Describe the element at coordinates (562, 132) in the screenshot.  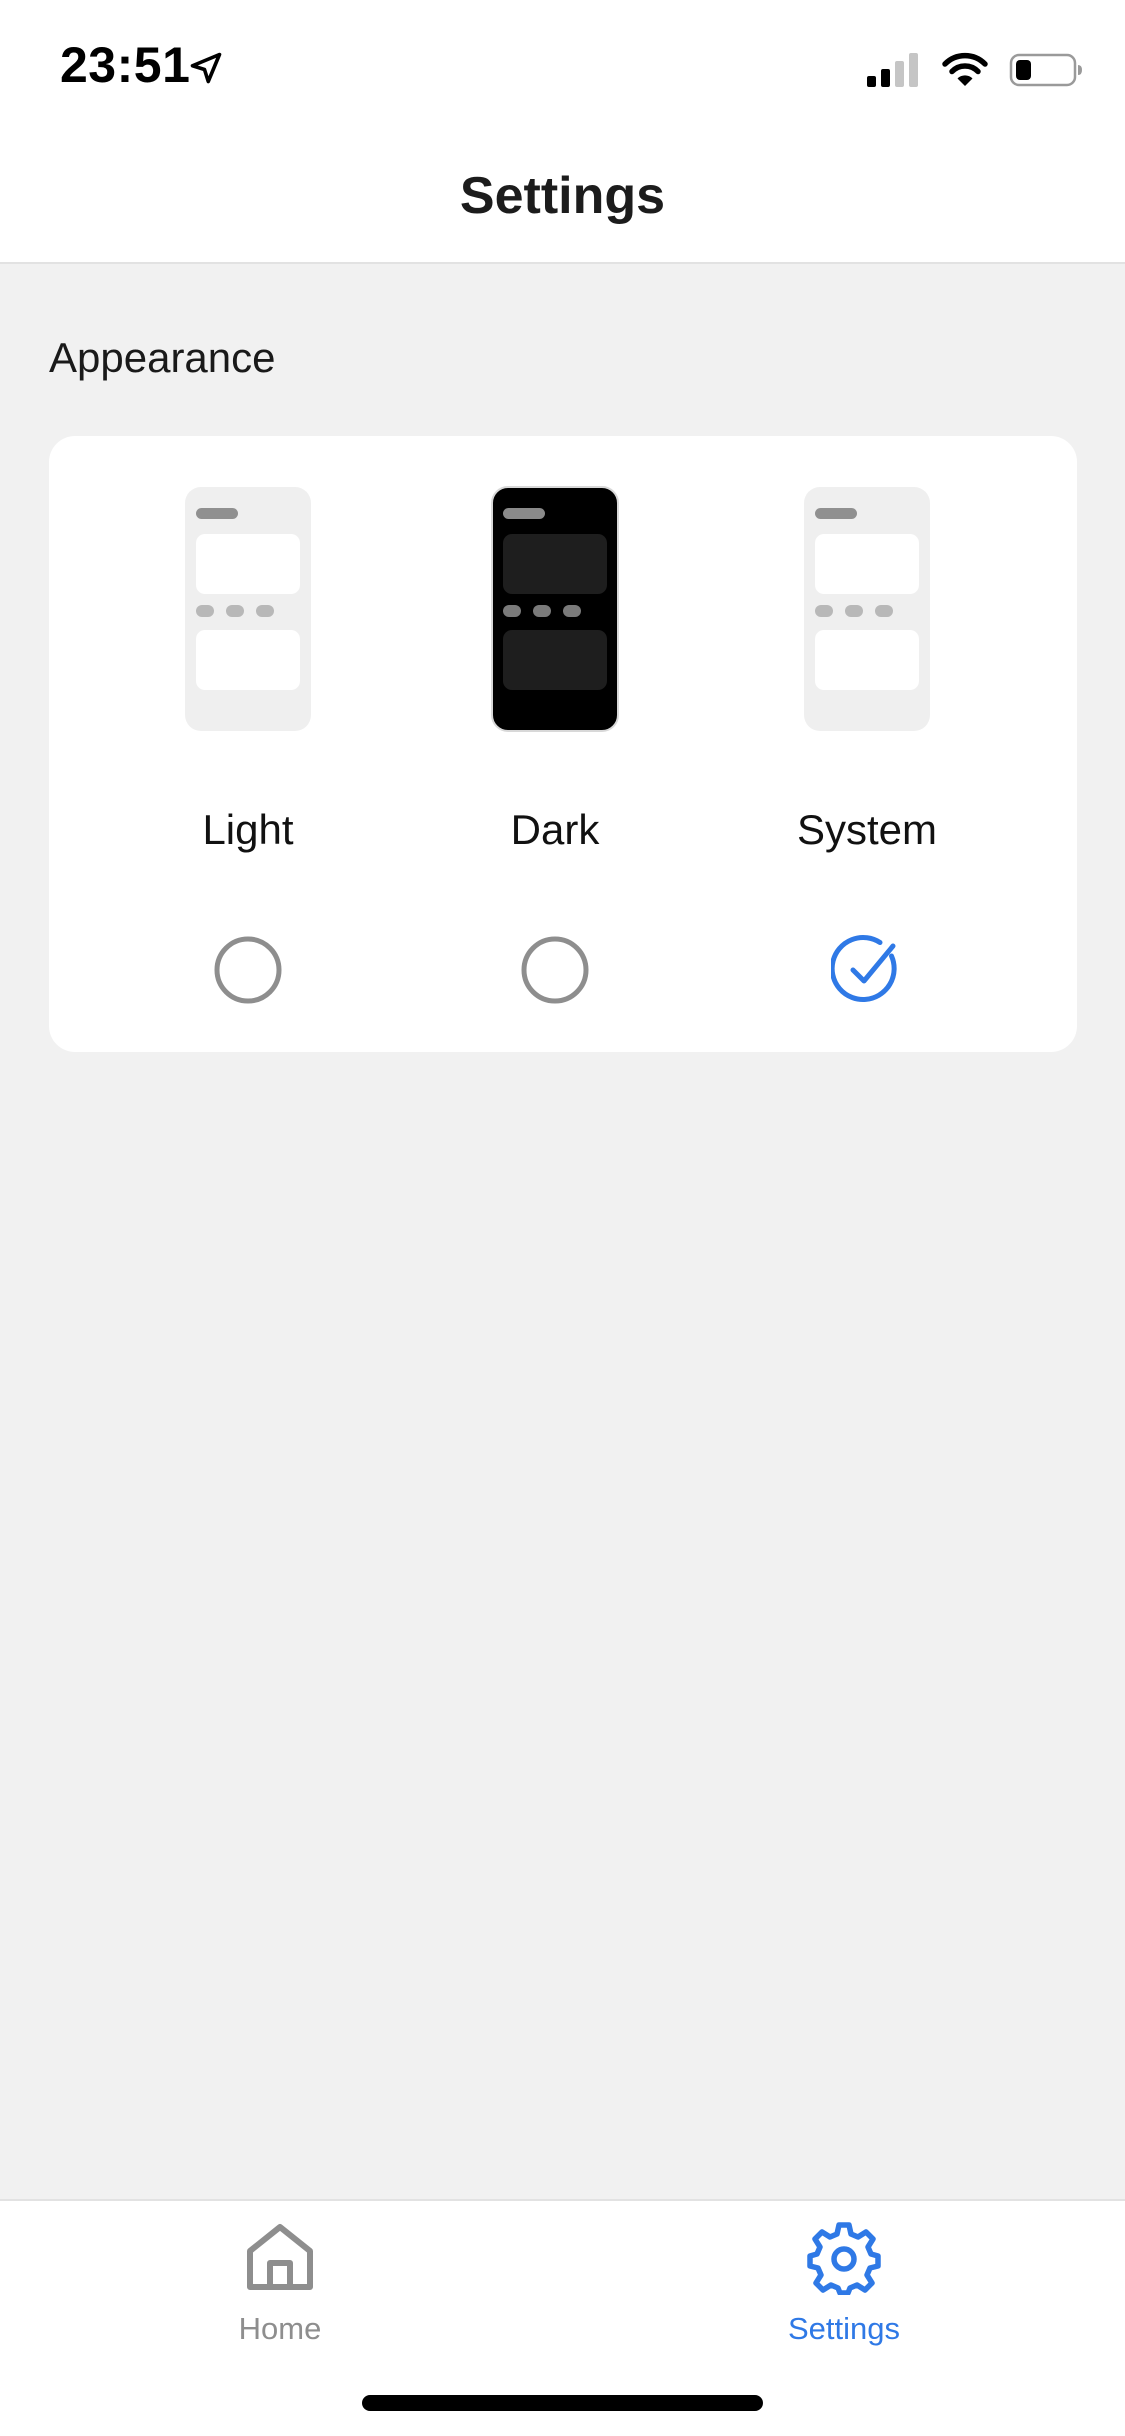
I see `top-bar: 23:51 Settings` at that location.